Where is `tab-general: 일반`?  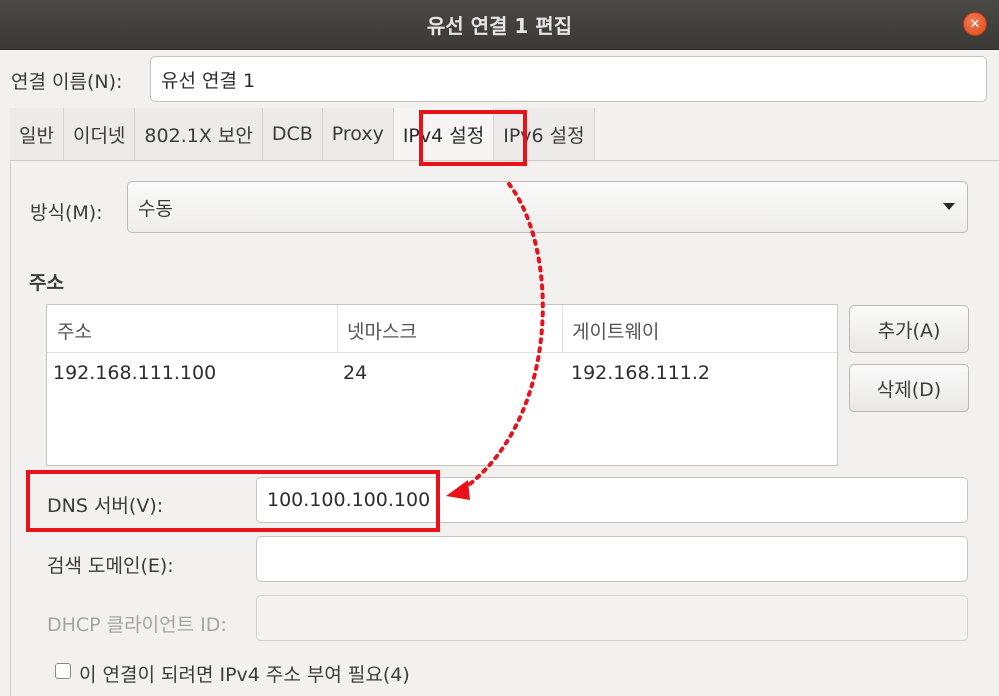
tab-general: 일반 is located at coordinates (37, 134).